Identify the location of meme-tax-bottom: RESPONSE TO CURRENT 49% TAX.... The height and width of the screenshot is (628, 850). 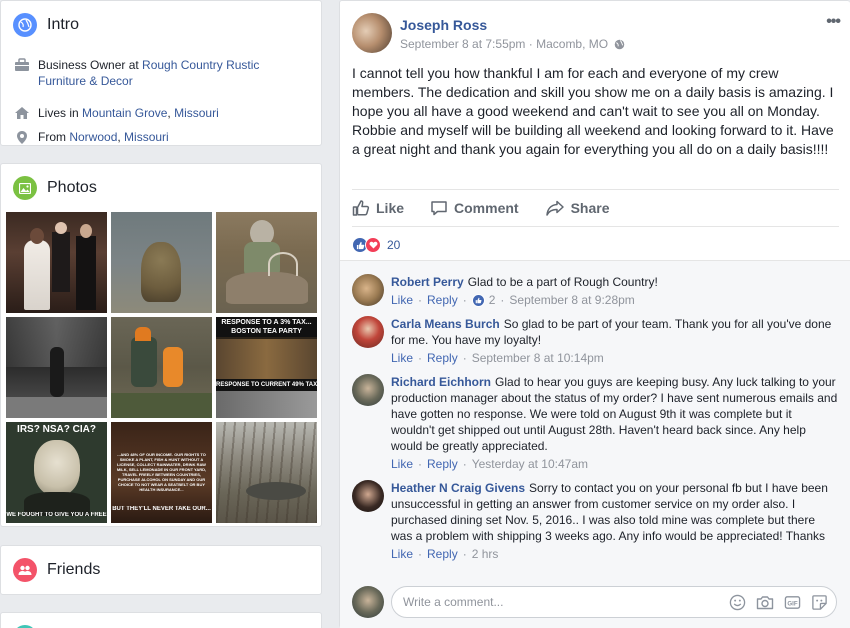
(266, 385).